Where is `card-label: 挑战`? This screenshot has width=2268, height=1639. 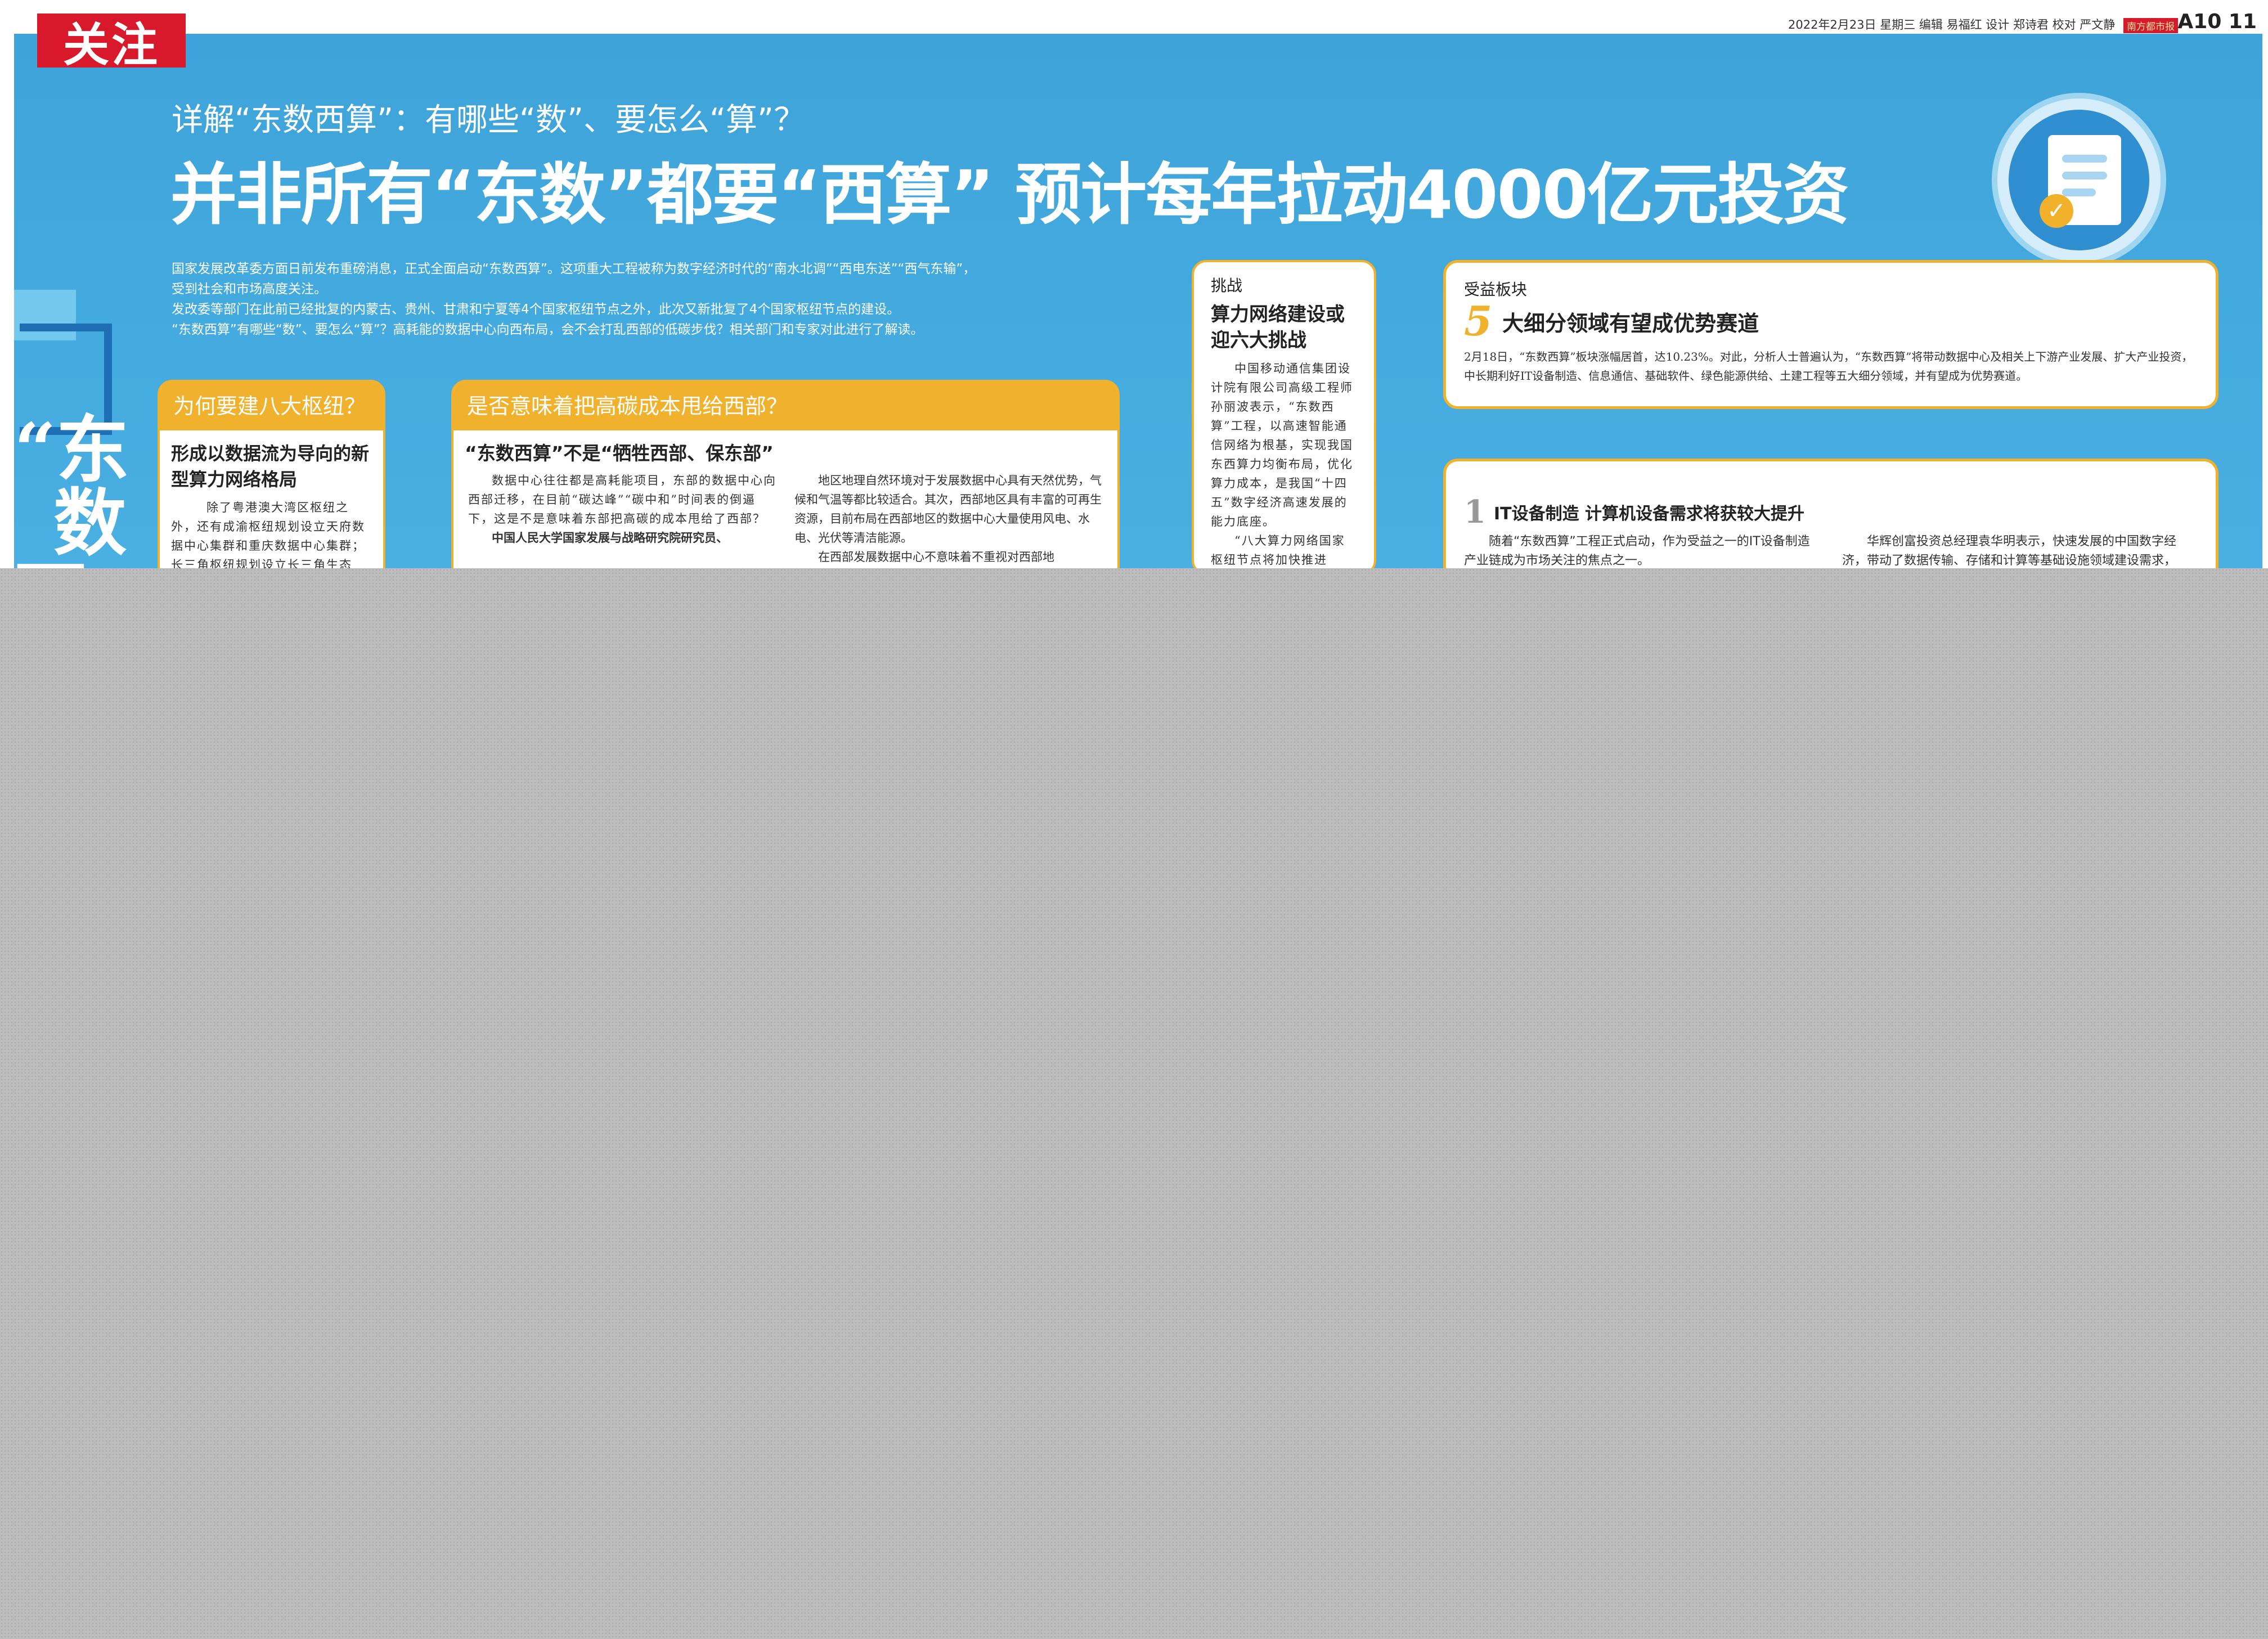 card-label: 挑战 is located at coordinates (1227, 285).